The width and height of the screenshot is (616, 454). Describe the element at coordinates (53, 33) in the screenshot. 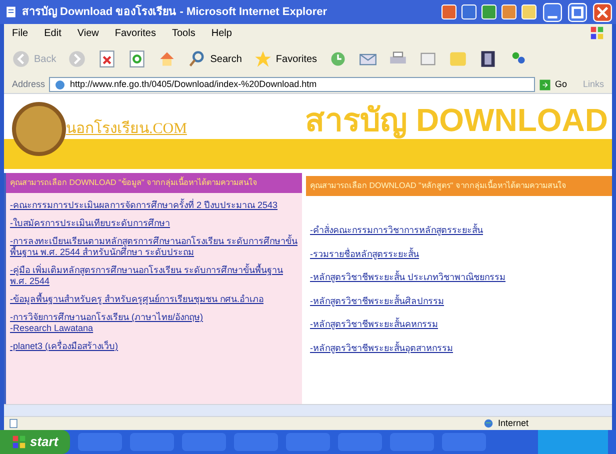

I see `menu-item: Edit` at that location.